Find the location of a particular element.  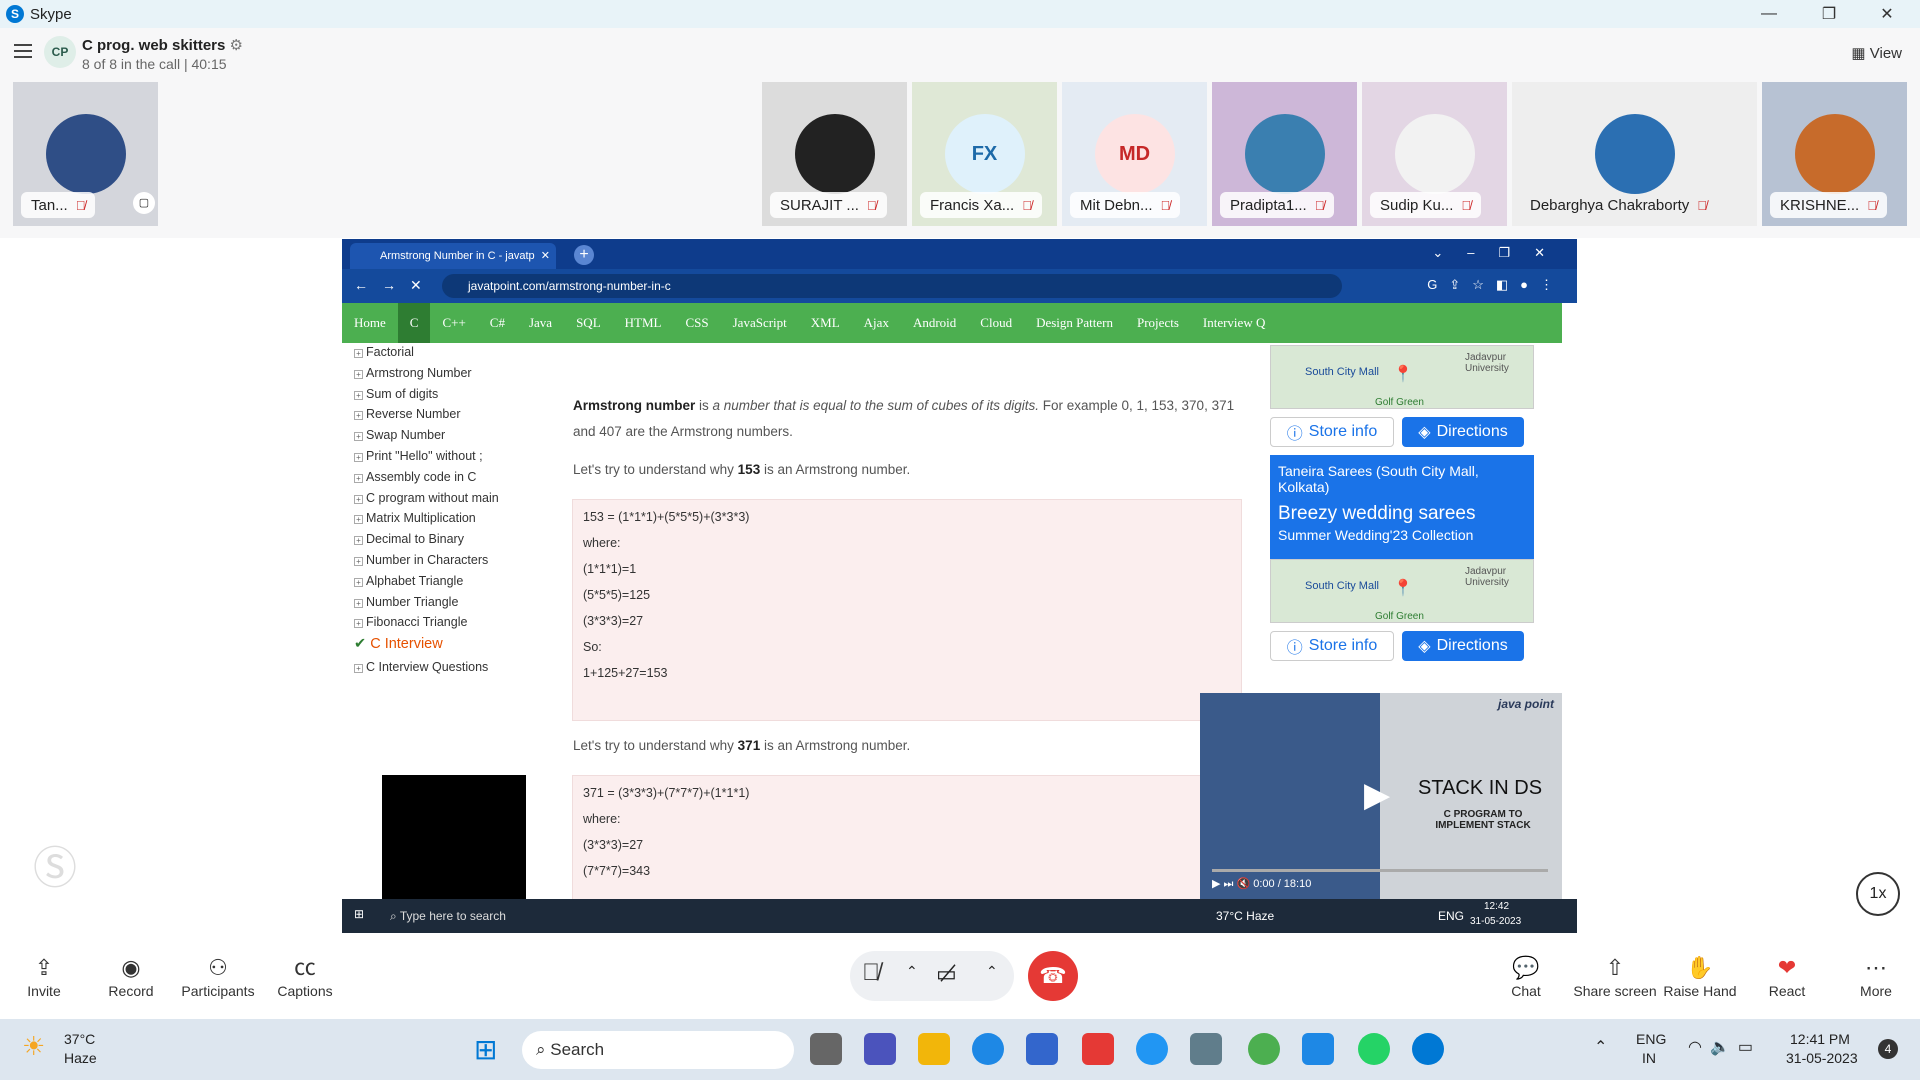

react-button: ❤ React is located at coordinates (1787, 976).